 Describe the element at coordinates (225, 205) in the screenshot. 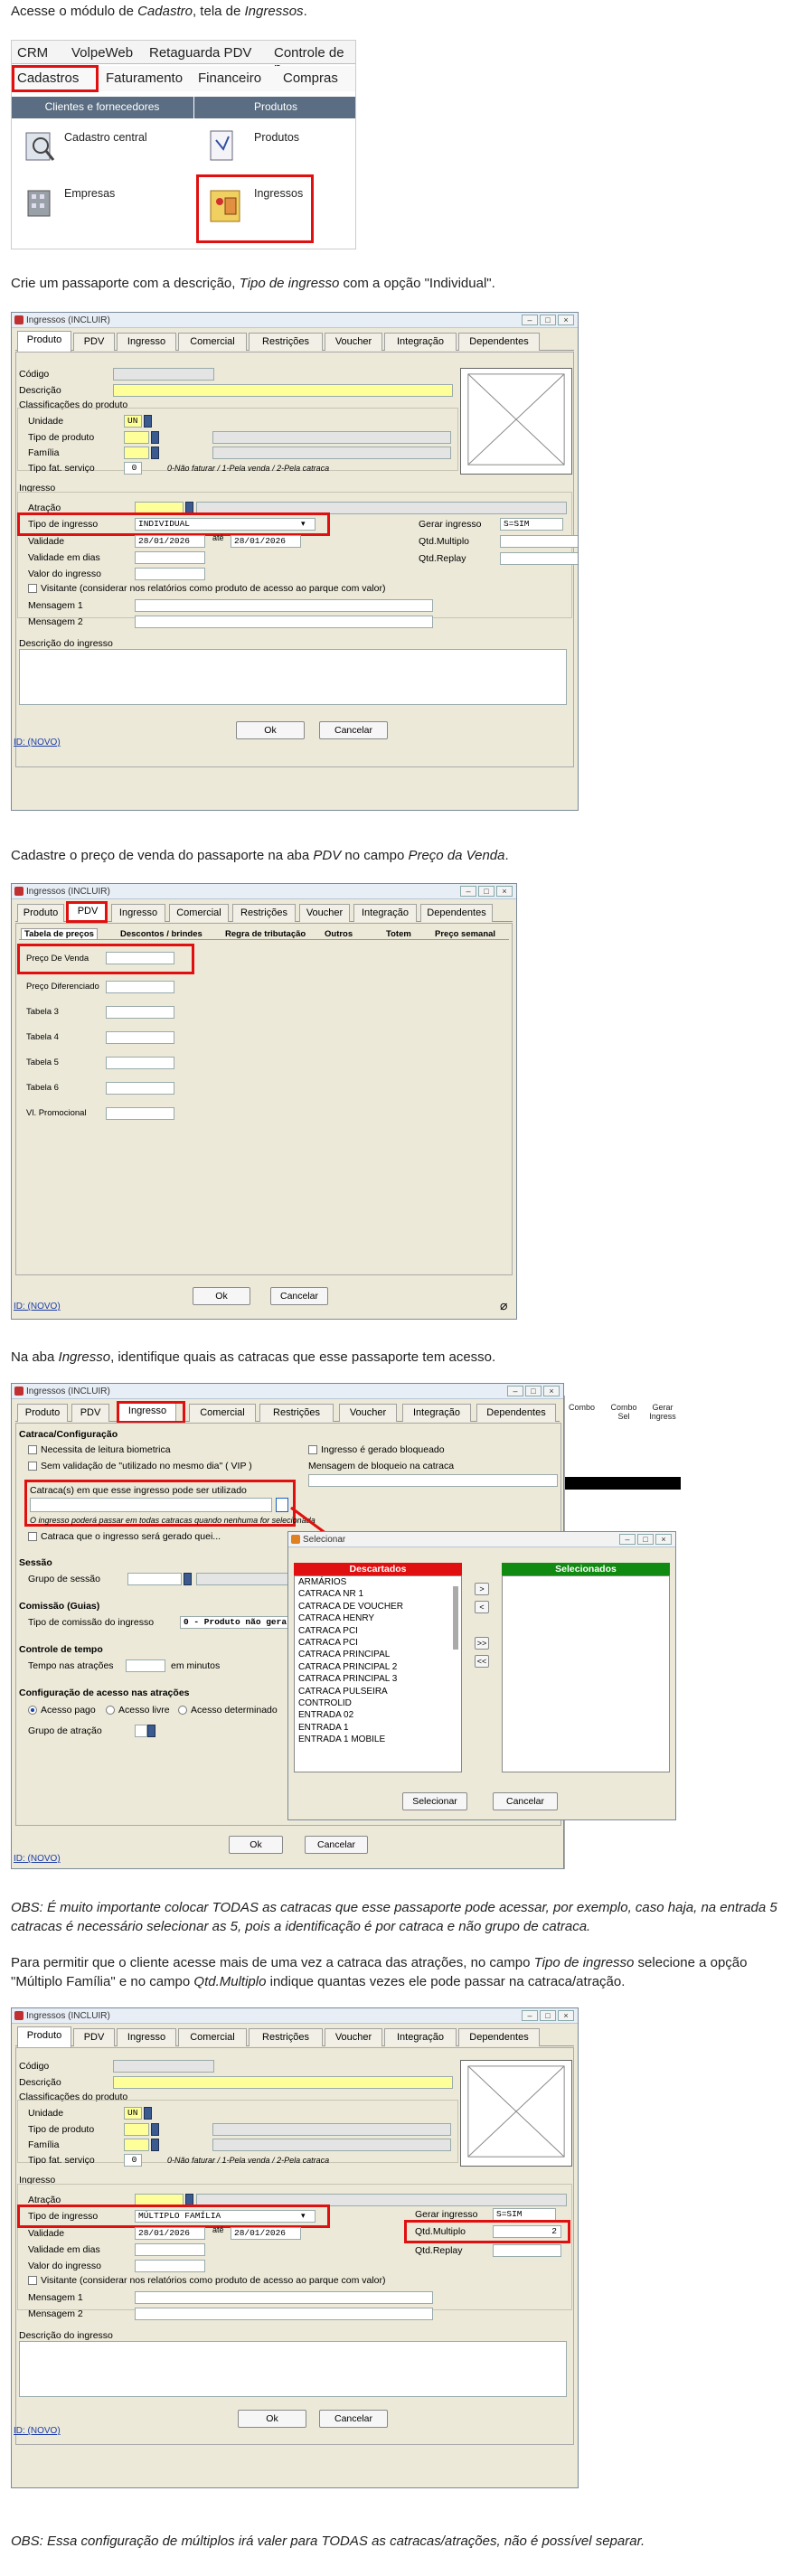

I see `ingressos-icon` at that location.